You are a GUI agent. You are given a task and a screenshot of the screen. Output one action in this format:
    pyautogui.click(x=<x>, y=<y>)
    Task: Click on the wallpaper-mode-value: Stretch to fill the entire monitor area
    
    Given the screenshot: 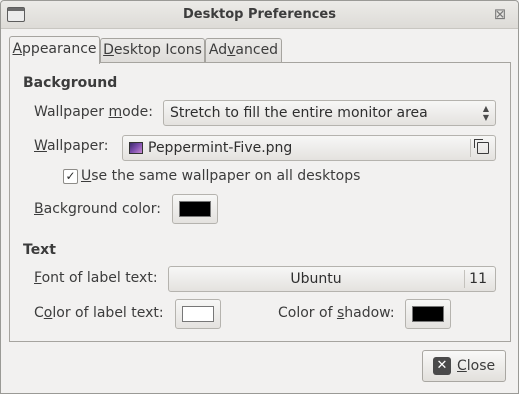 What is the action you would take?
    pyautogui.click(x=299, y=113)
    